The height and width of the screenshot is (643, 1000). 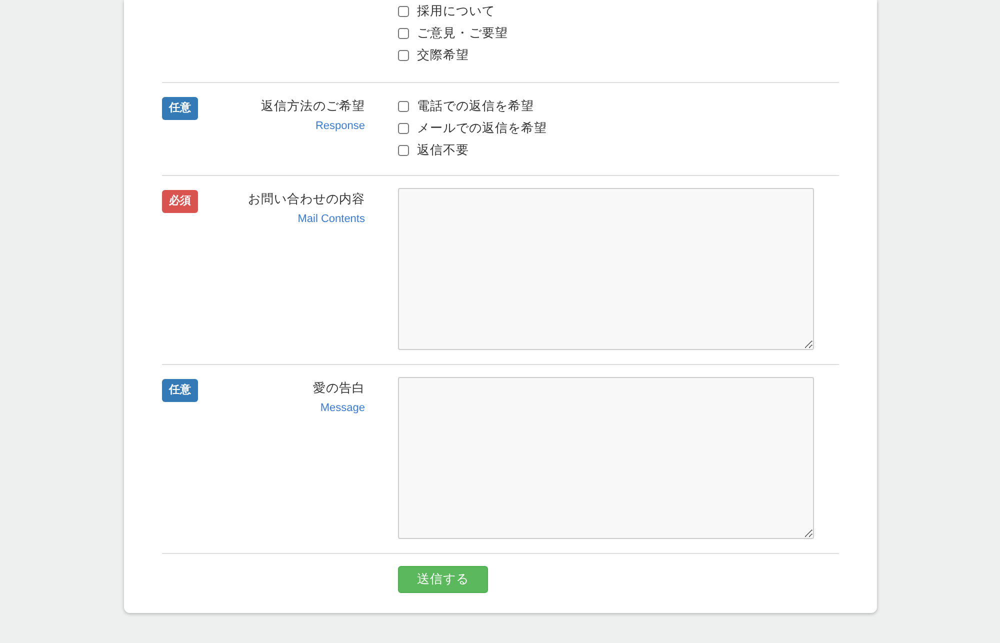 What do you see at coordinates (443, 579) in the screenshot?
I see `submit-button: 送信する` at bounding box center [443, 579].